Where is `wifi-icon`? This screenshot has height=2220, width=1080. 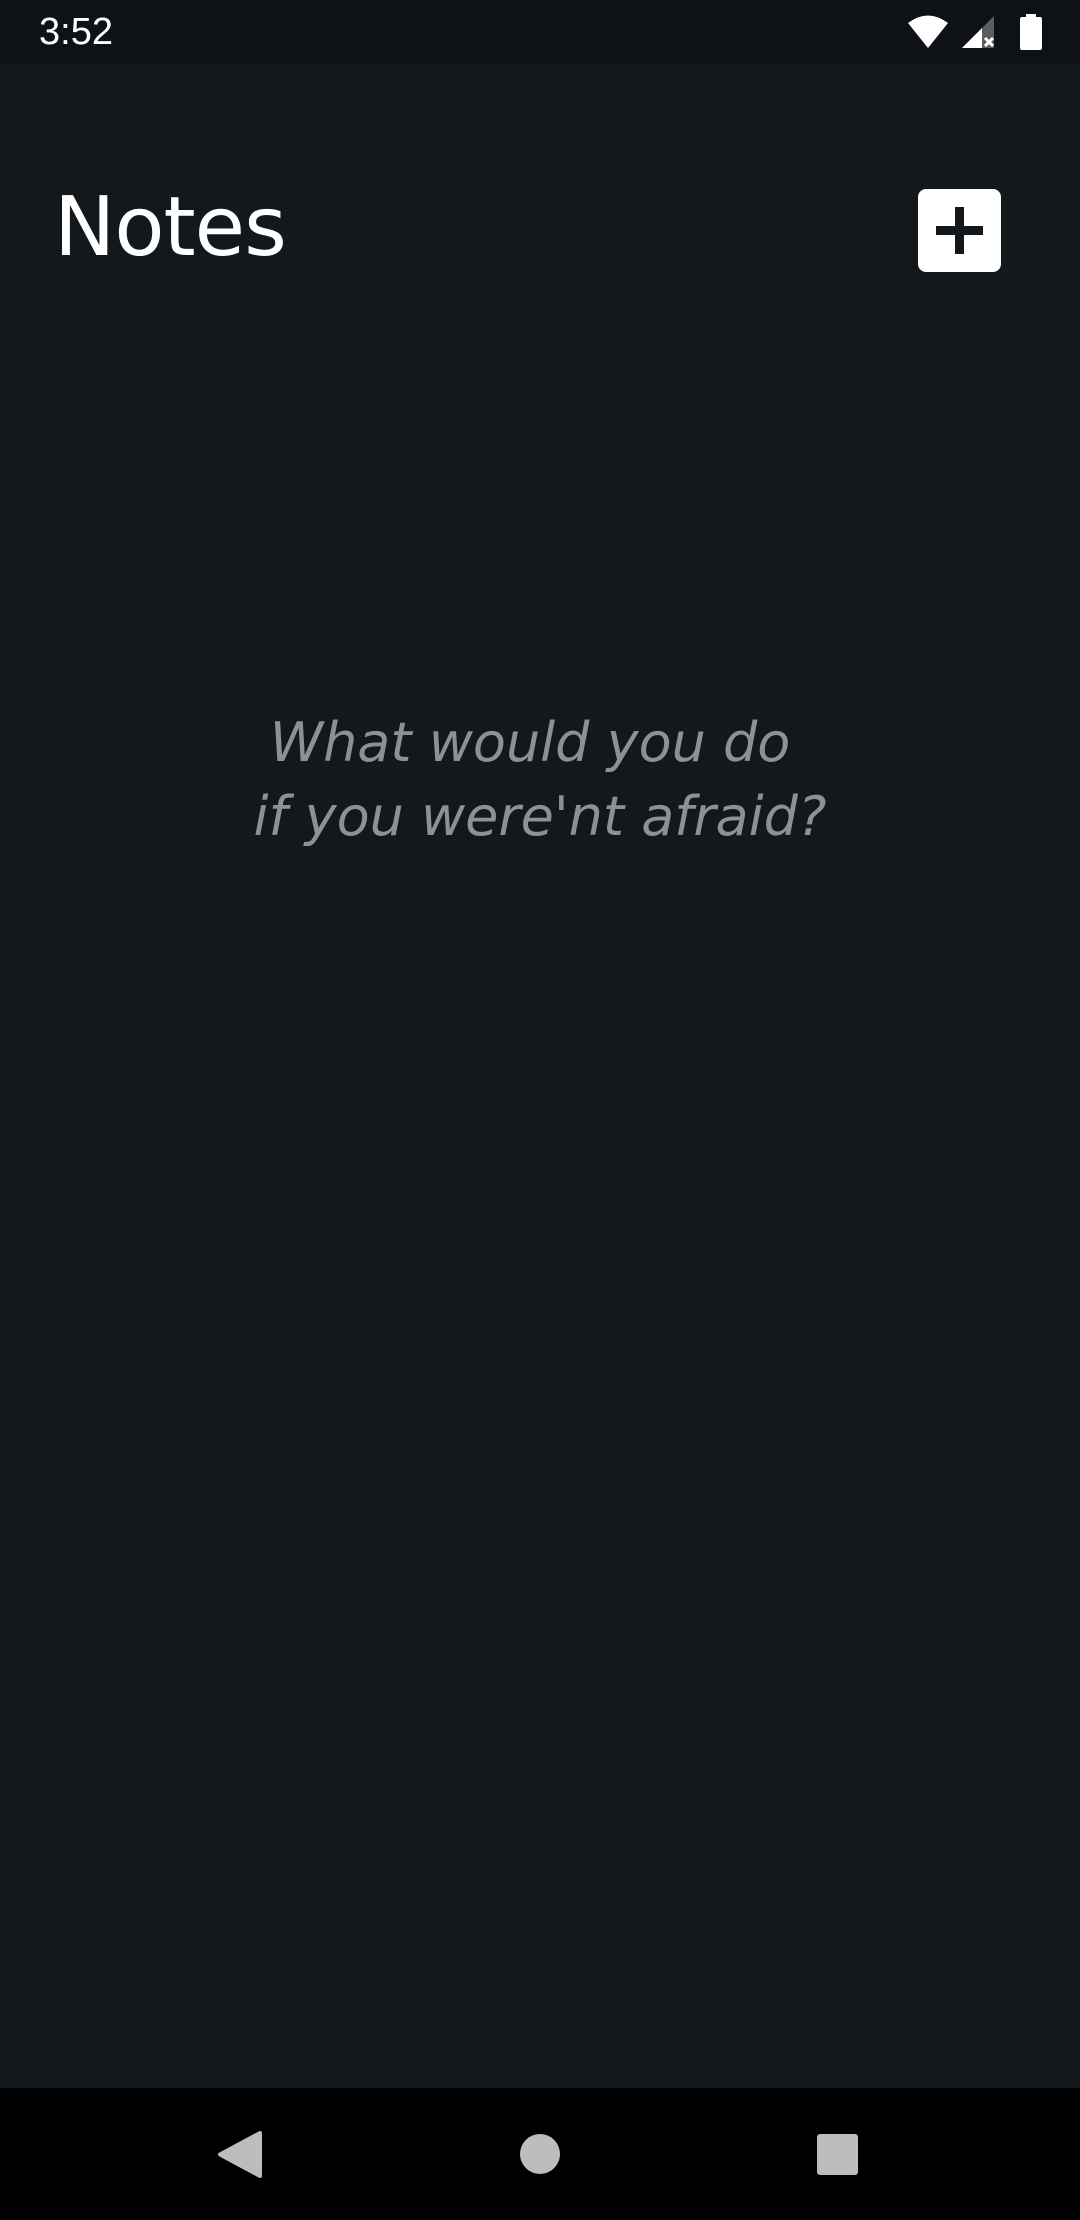 wifi-icon is located at coordinates (928, 31).